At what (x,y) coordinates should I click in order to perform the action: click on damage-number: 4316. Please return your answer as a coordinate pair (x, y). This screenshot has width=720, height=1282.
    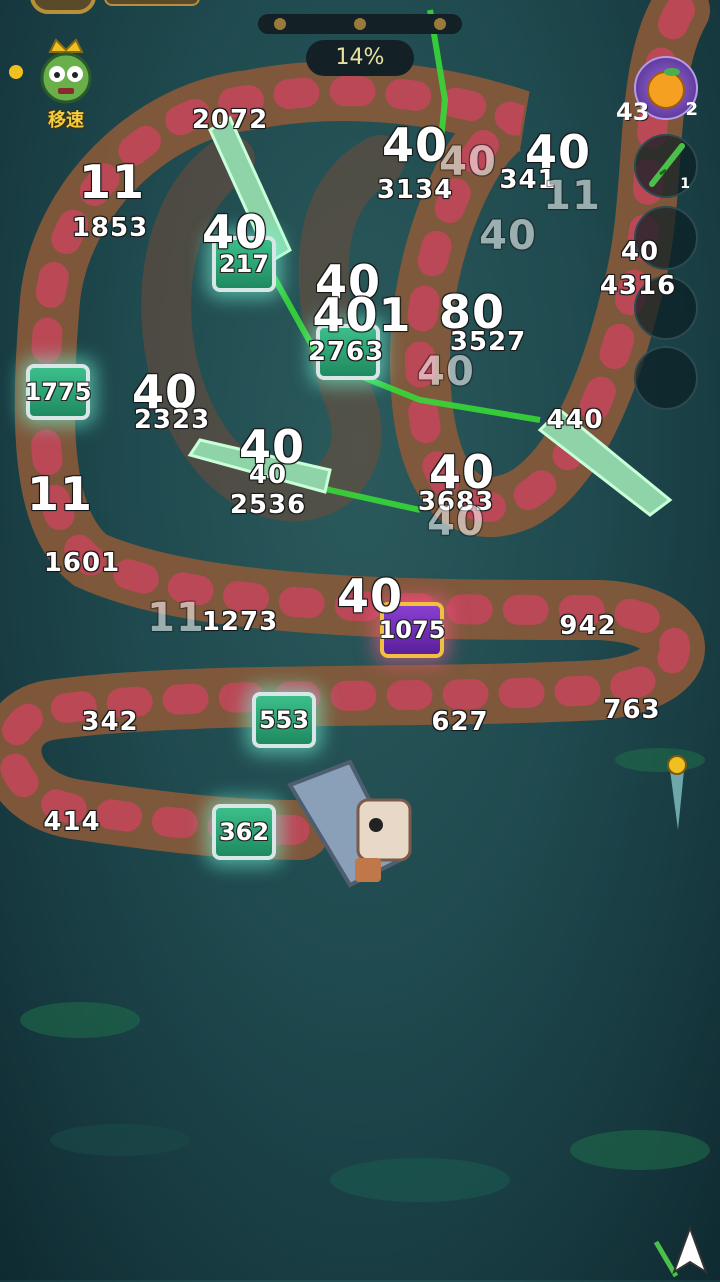
    Looking at the image, I should click on (638, 286).